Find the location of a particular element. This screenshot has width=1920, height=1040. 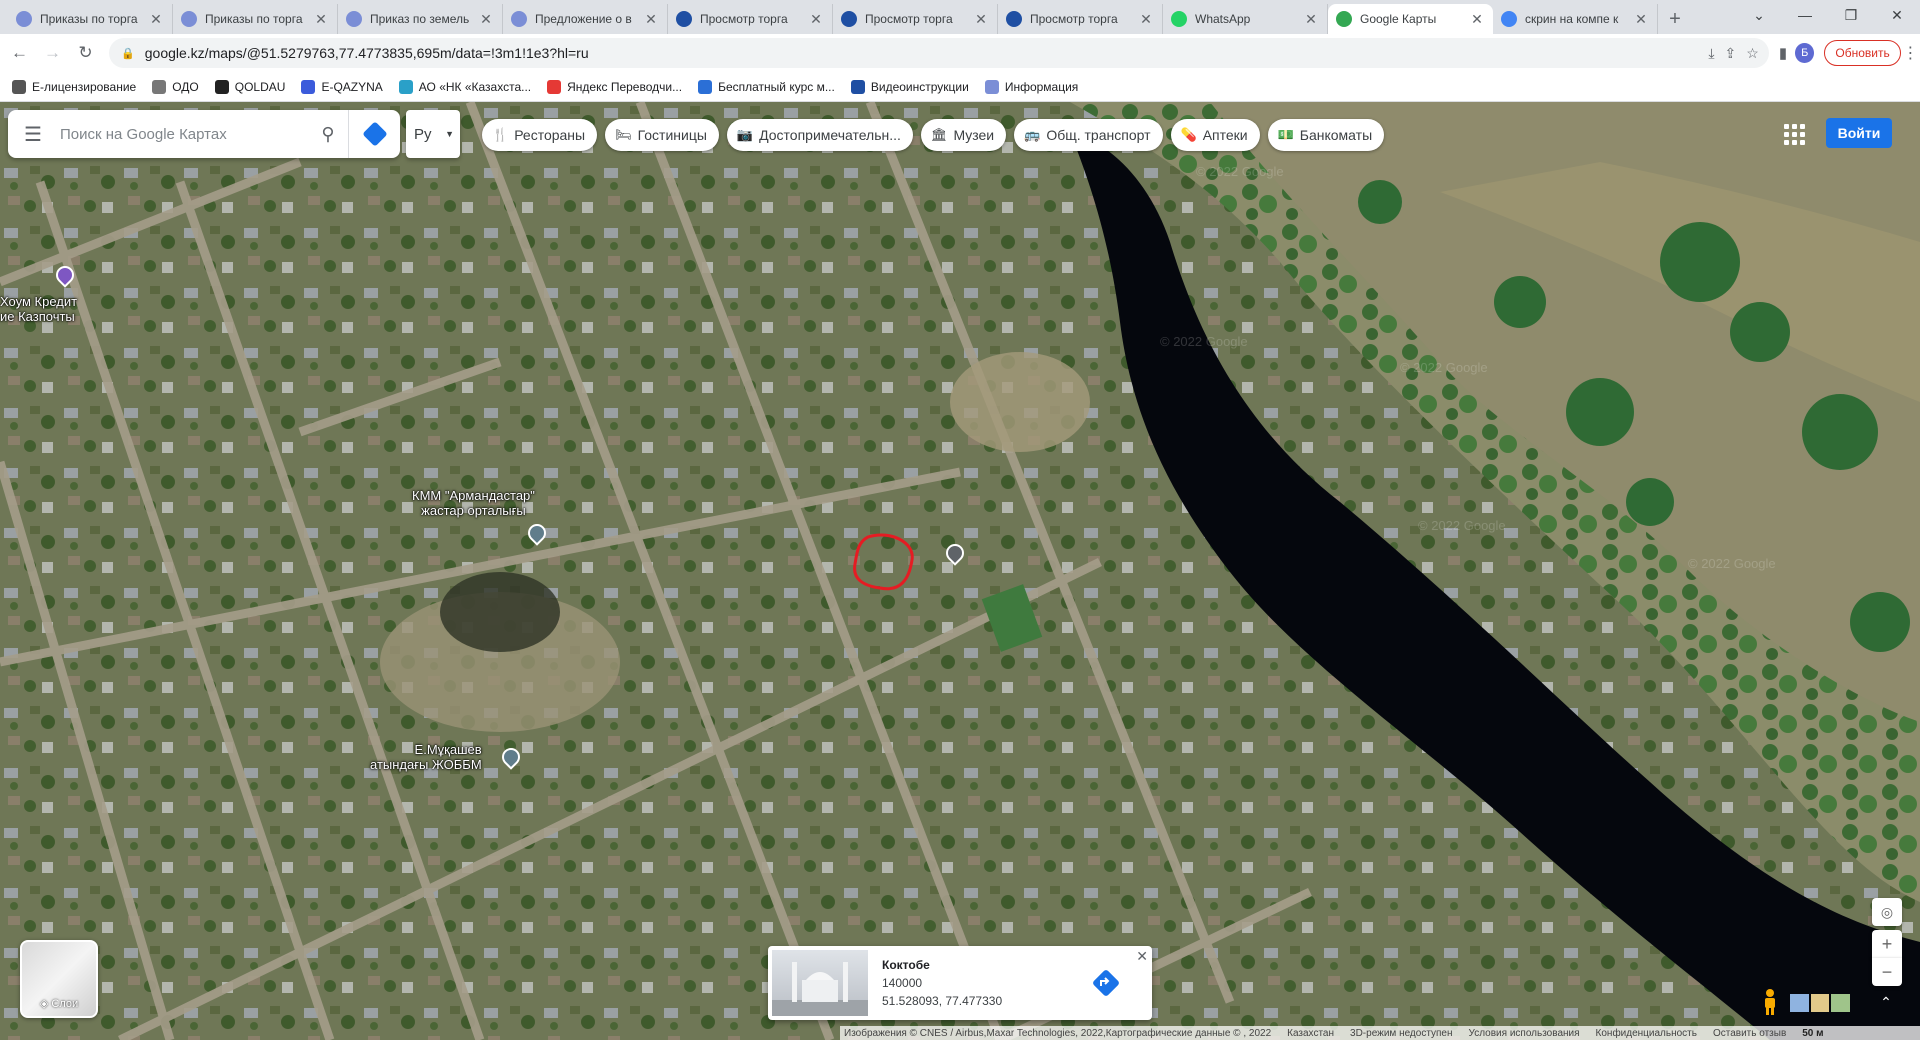

restore-button: ❐ is located at coordinates (1851, 15).